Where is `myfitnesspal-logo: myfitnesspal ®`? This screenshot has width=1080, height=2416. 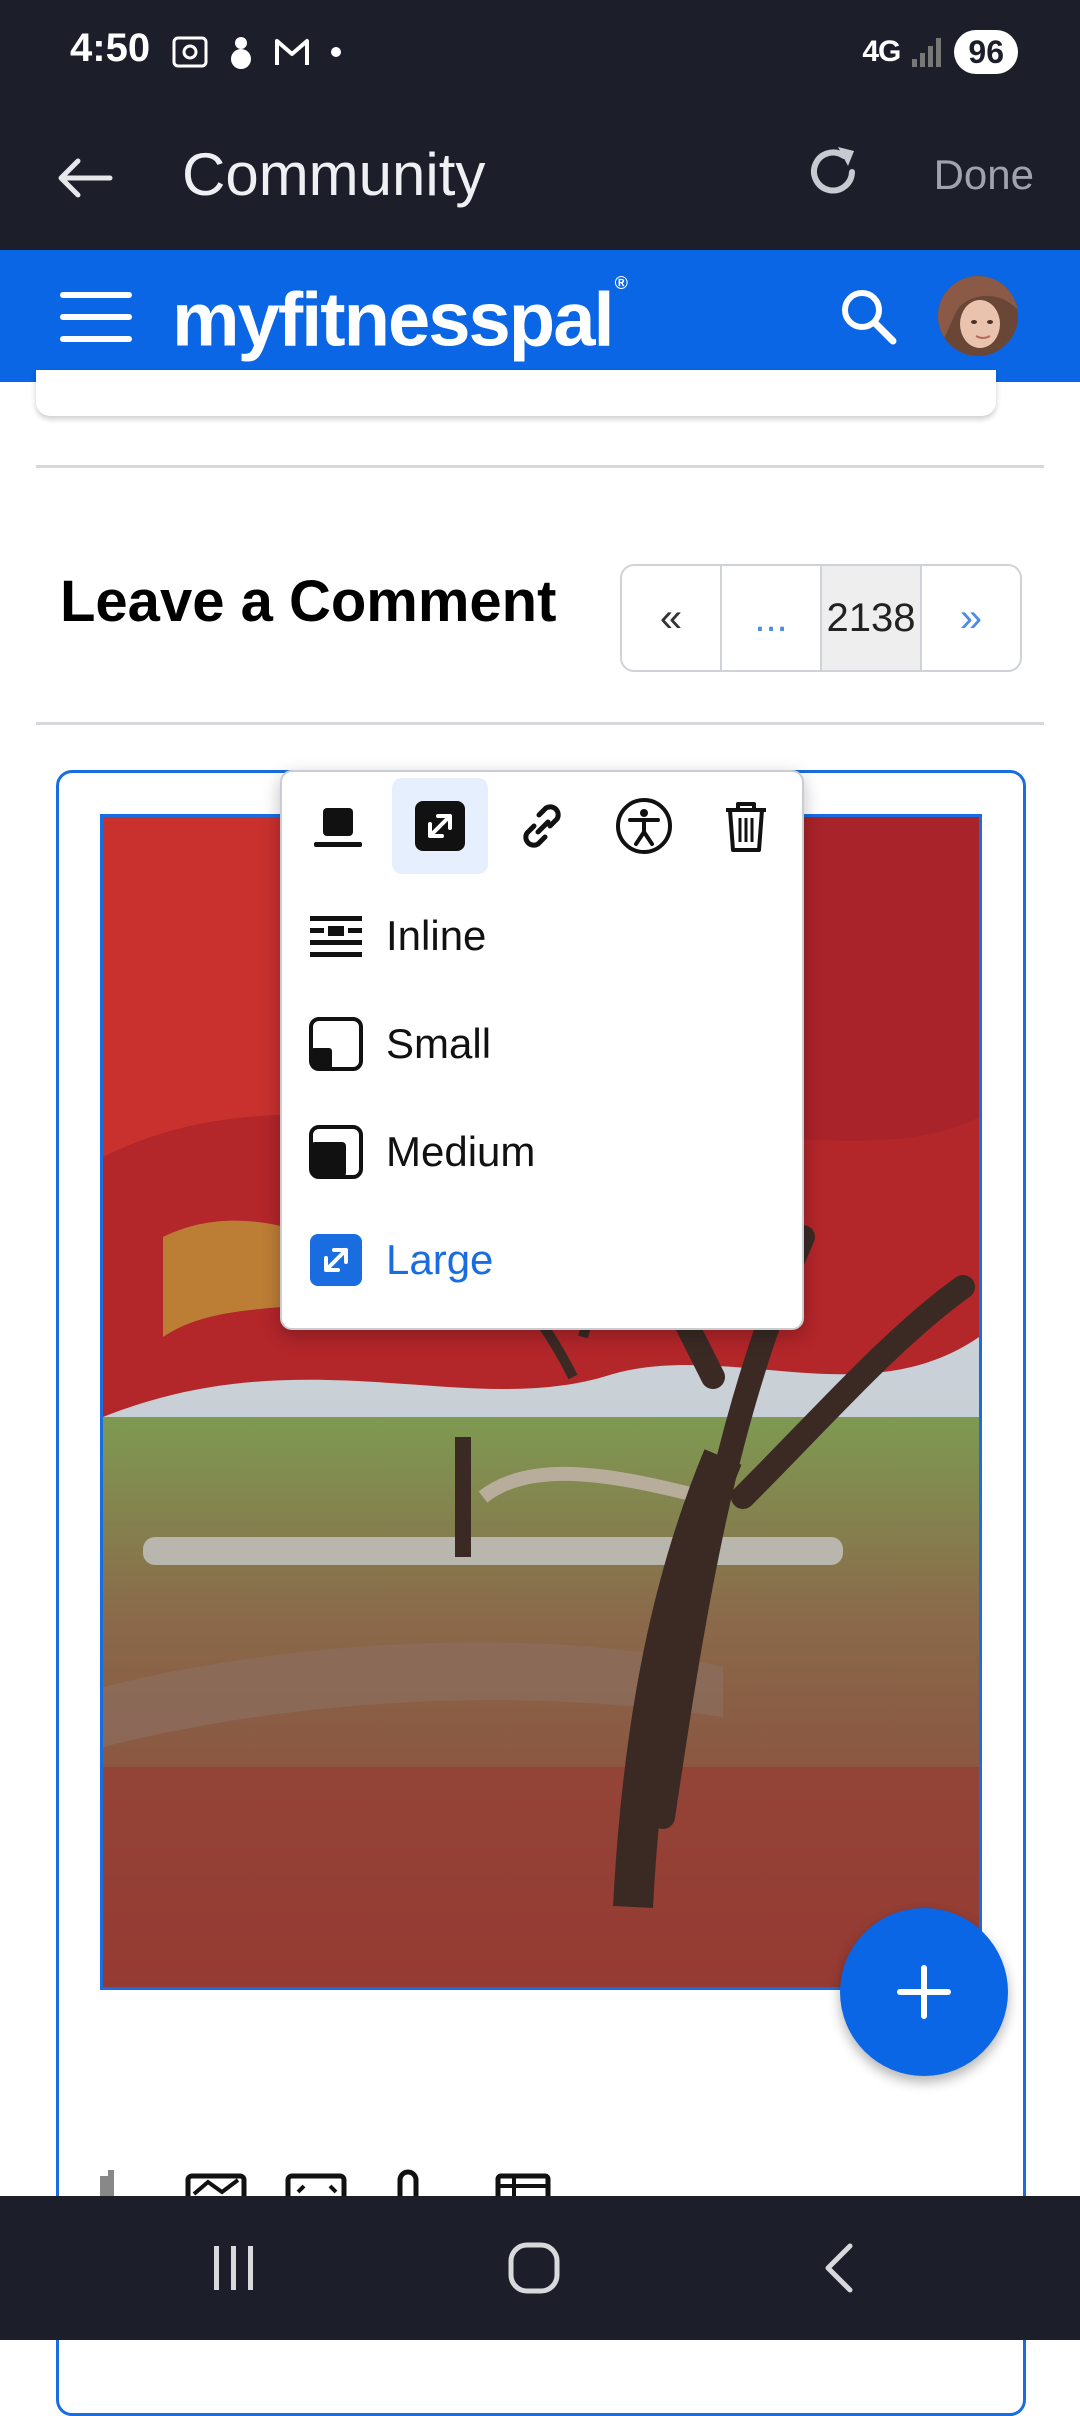
myfitnesspal-logo: myfitnesspal ® is located at coordinates (400, 316).